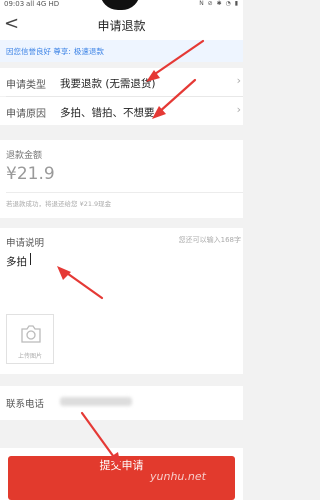  What do you see at coordinates (124, 192) in the screenshot?
I see `divider` at bounding box center [124, 192].